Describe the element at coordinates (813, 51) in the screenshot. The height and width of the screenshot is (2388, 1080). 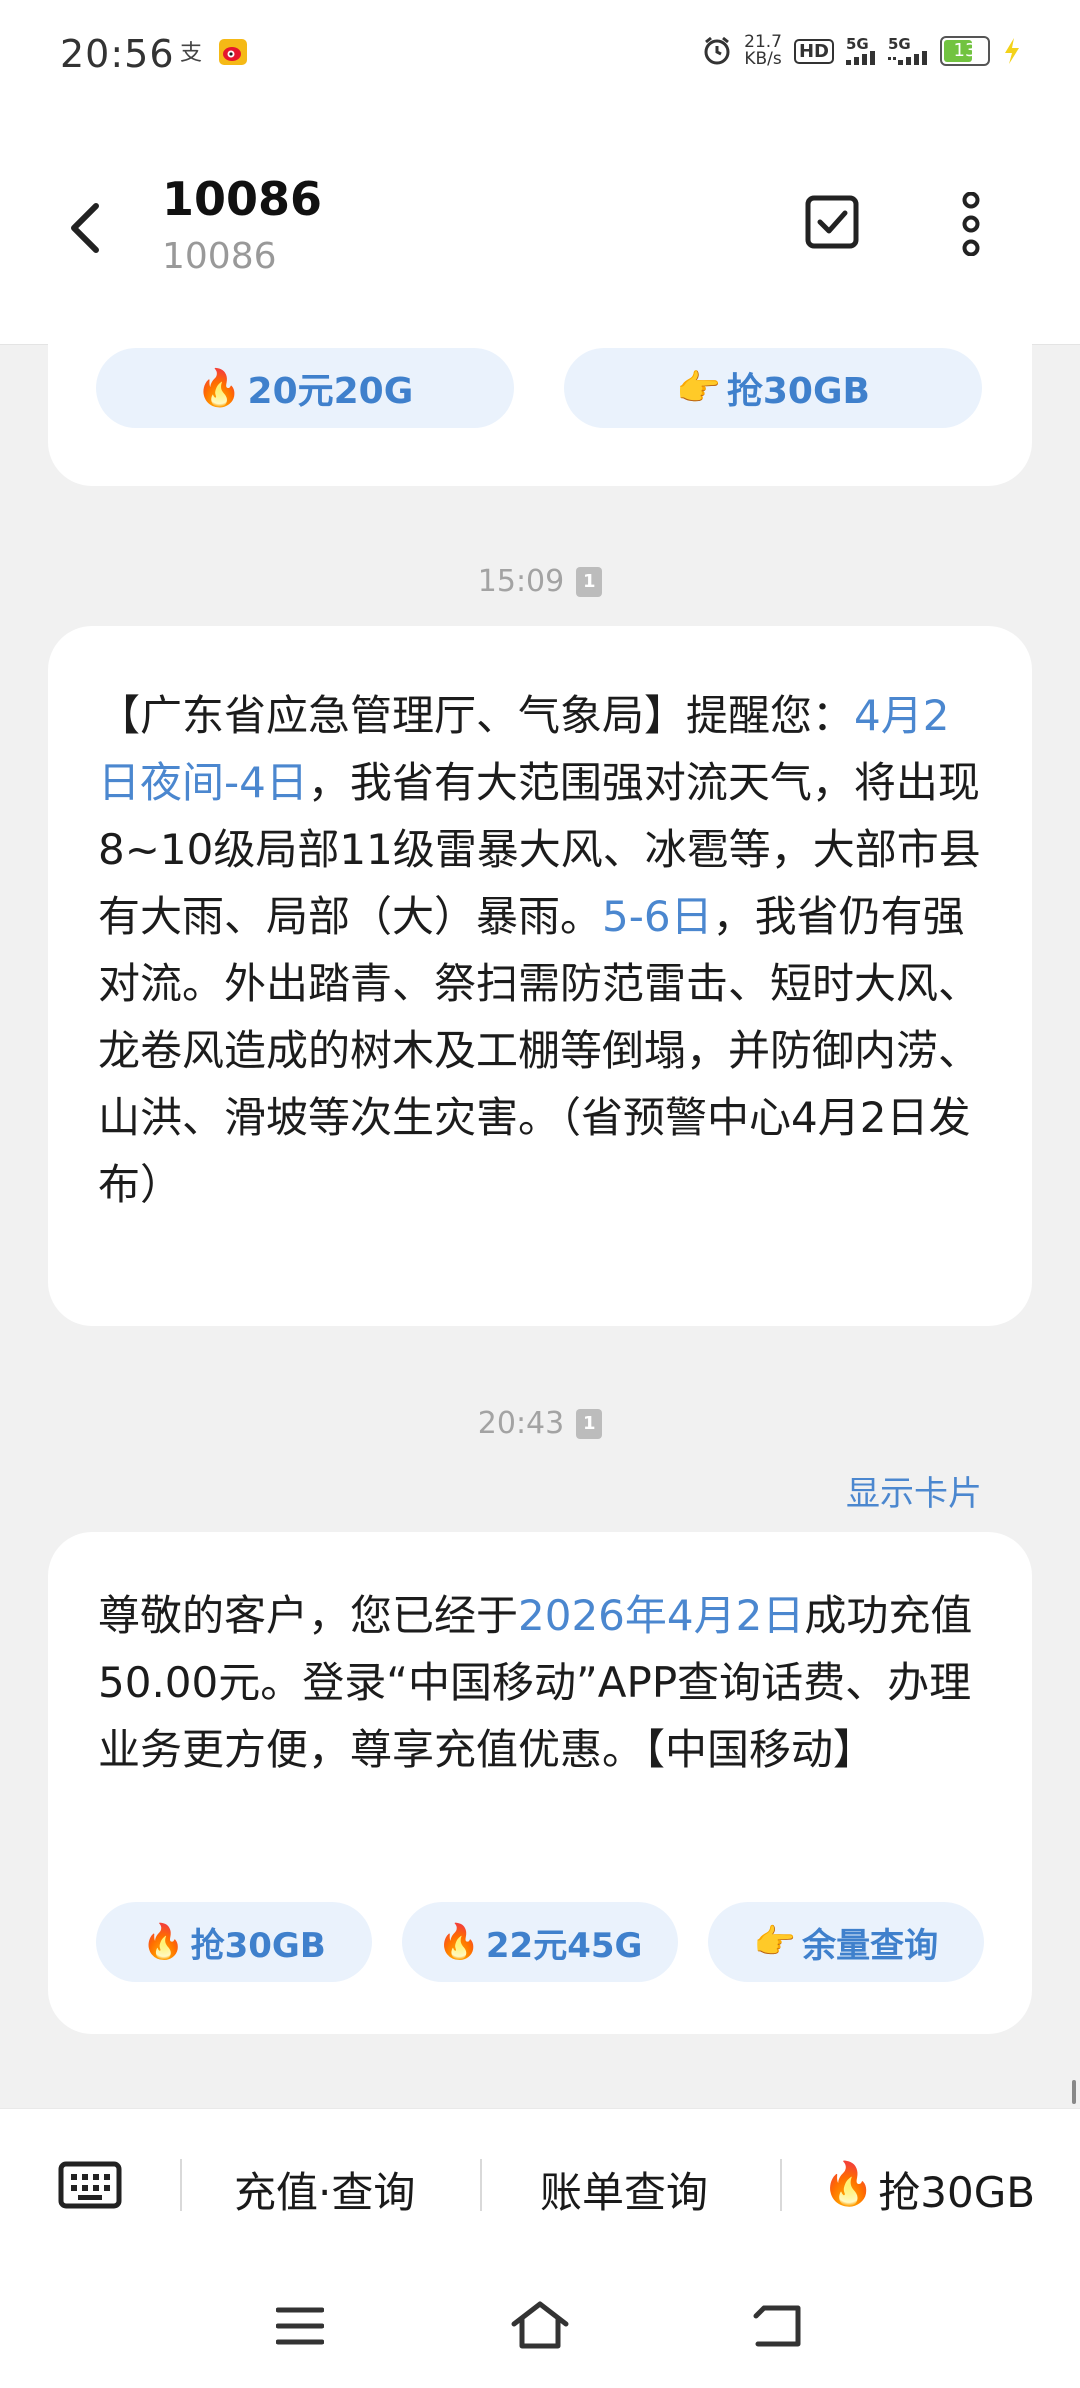
I see `hd-voice-icon: HD` at that location.